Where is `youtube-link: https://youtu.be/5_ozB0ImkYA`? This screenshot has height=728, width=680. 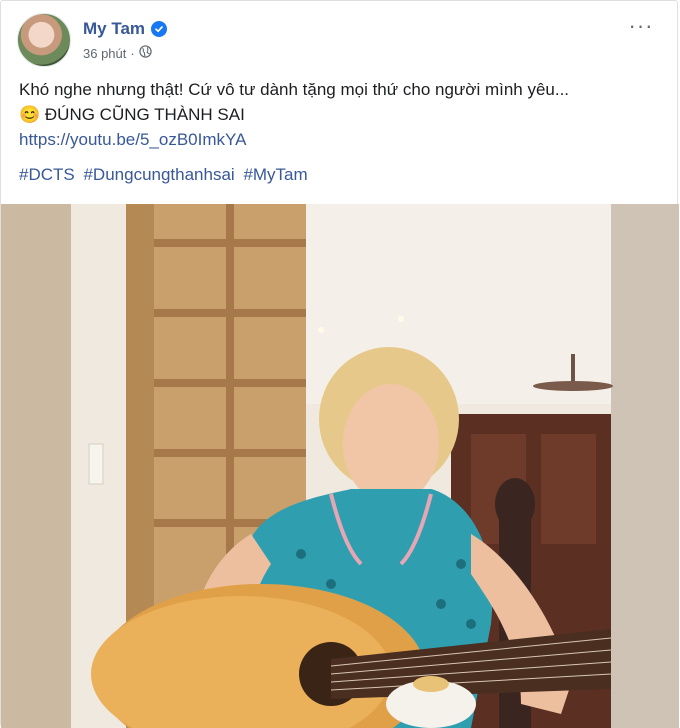 youtube-link: https://youtu.be/5_ozB0ImkYA is located at coordinates (132, 139).